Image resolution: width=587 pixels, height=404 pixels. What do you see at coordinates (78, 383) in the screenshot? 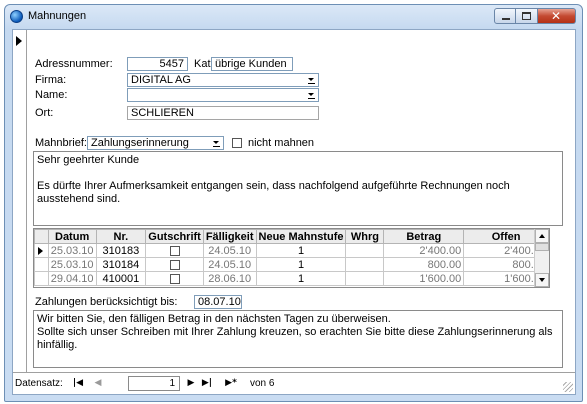
I see `first-record-icon: |◀` at bounding box center [78, 383].